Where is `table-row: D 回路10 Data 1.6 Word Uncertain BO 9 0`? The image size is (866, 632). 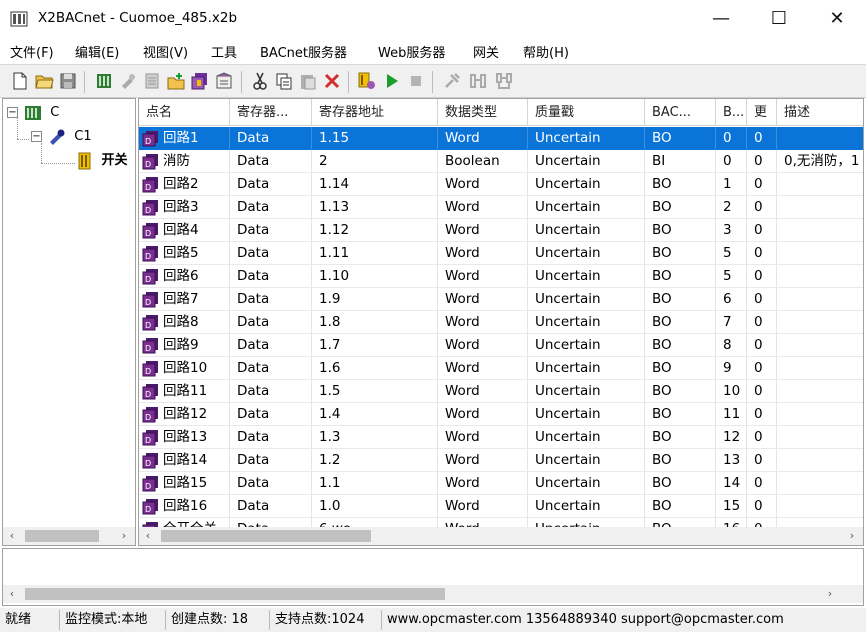 table-row: D 回路10 Data 1.6 Word Uncertain BO 9 0 is located at coordinates (501, 368).